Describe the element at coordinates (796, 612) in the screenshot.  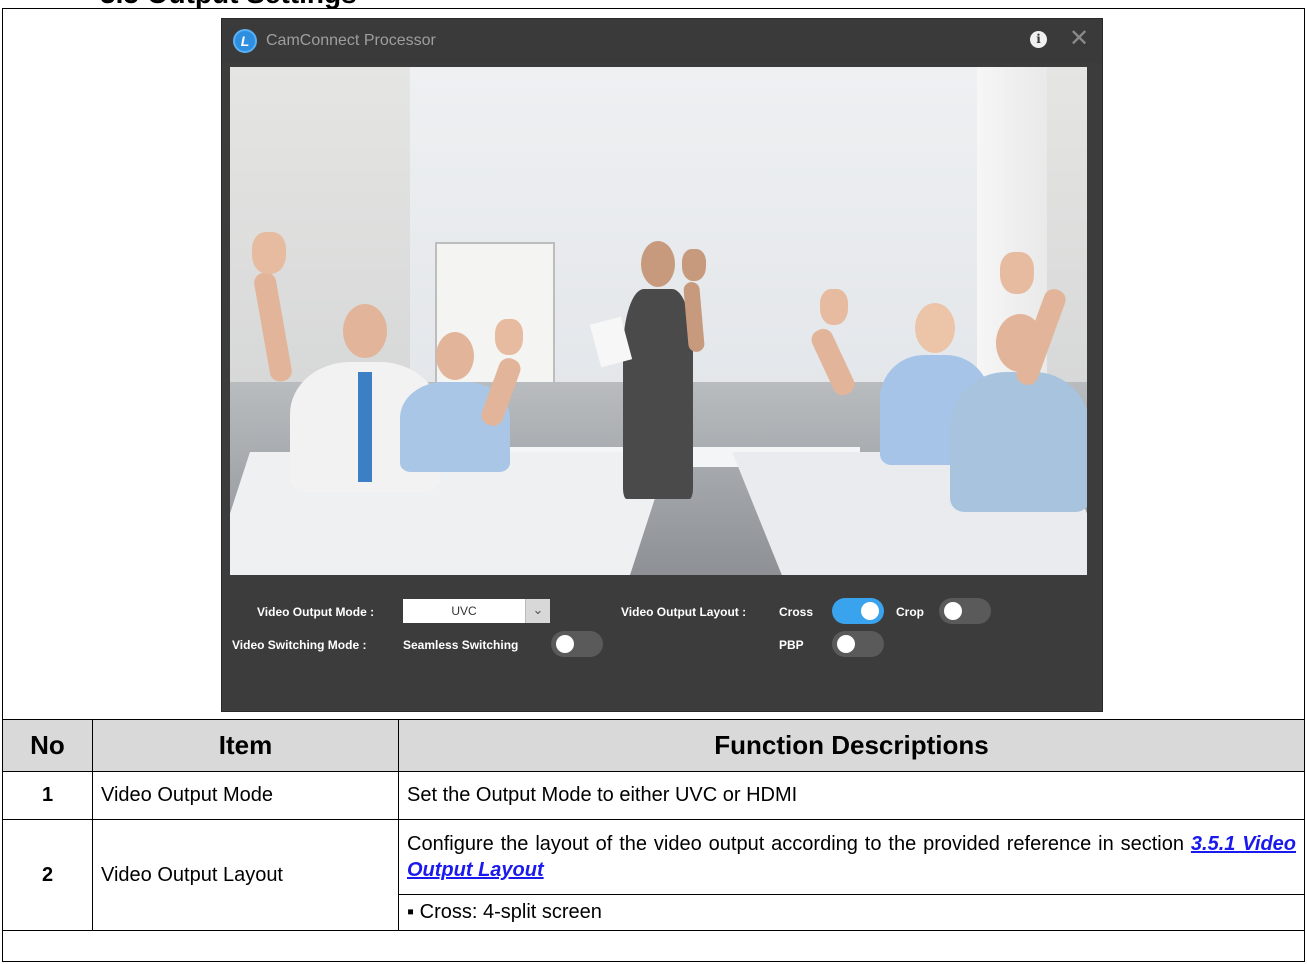
I see `layout-cross-label: Cross` at that location.